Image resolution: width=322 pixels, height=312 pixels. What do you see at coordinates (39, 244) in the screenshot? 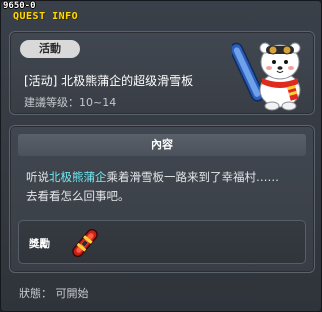
I see `reward-label: 獎勵` at bounding box center [39, 244].